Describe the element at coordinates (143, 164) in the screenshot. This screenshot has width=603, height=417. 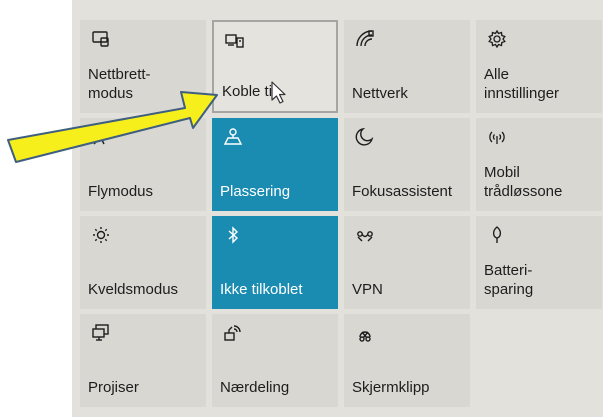
I see `tile-airplane-mode: Flymodus` at that location.